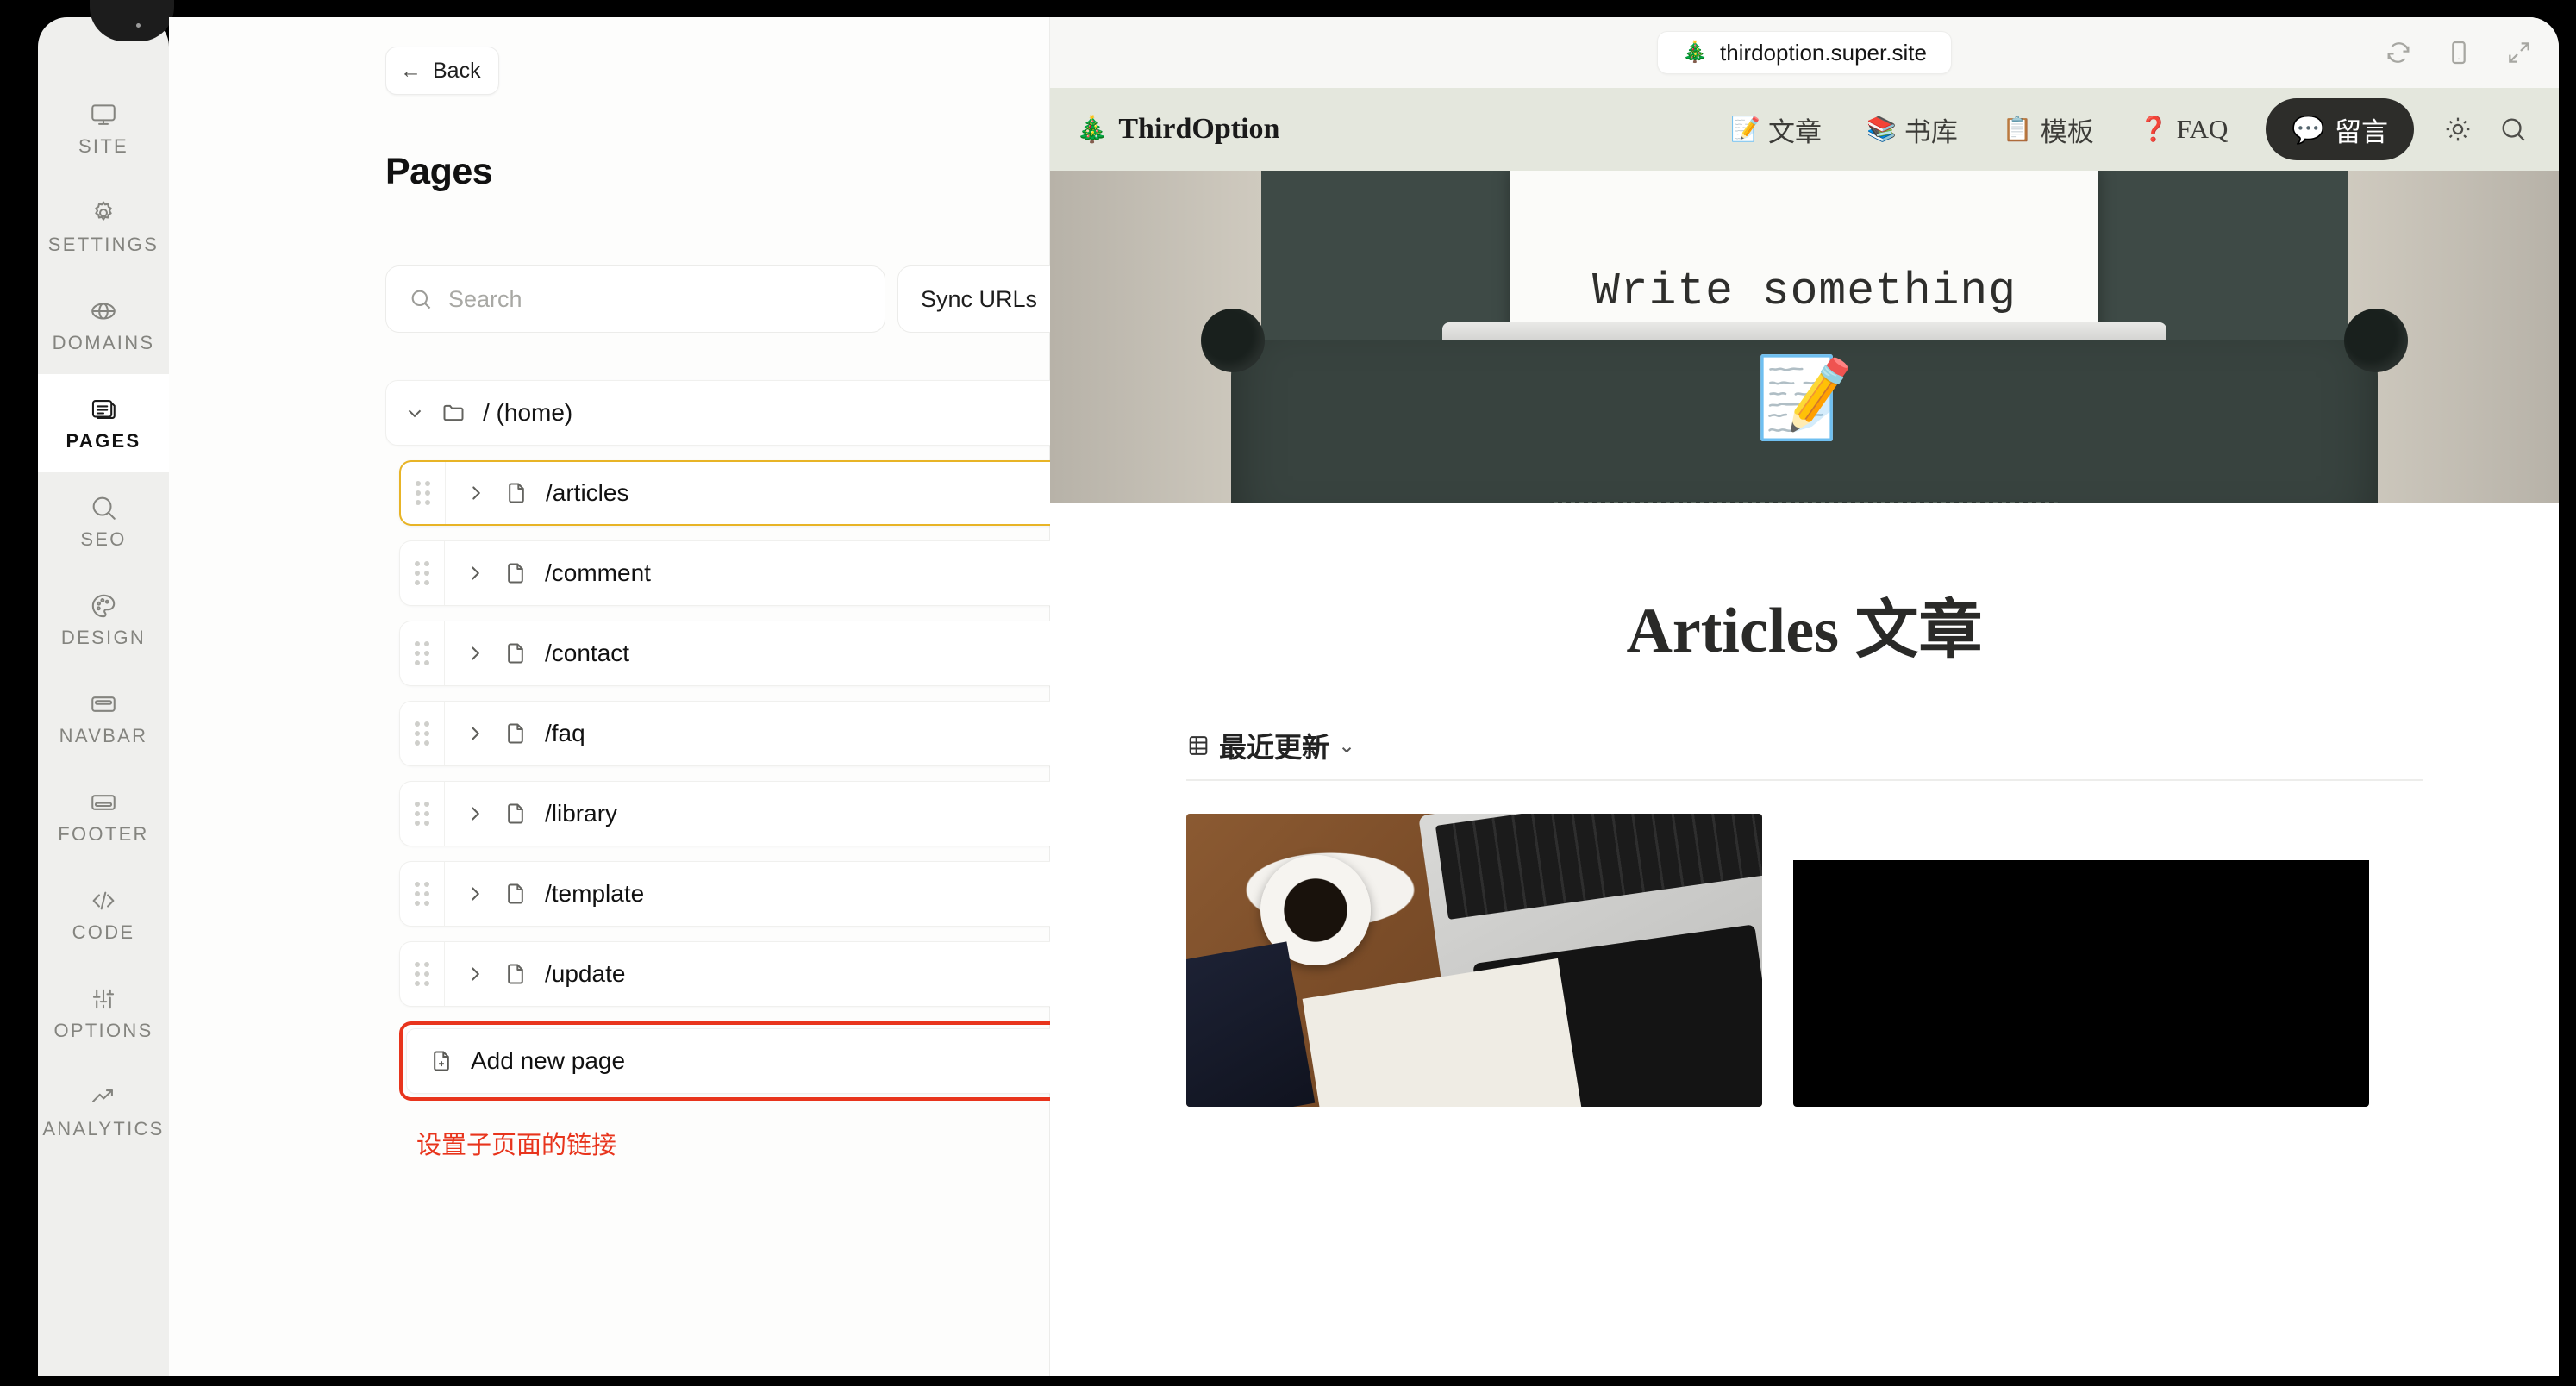 The image size is (2576, 1386). I want to click on nav-cta-button: 💬 留言, so click(2340, 129).